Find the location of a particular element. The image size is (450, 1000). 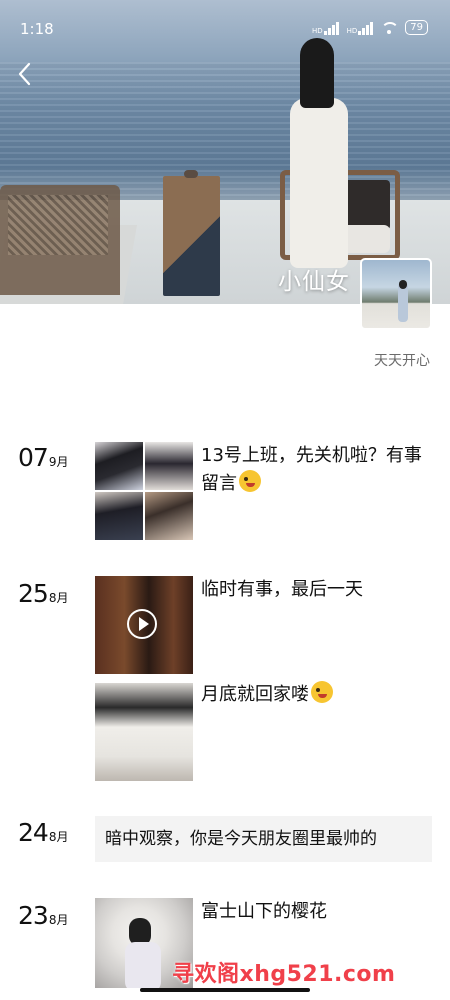

post-date: 079月 is located at coordinates (43, 457).